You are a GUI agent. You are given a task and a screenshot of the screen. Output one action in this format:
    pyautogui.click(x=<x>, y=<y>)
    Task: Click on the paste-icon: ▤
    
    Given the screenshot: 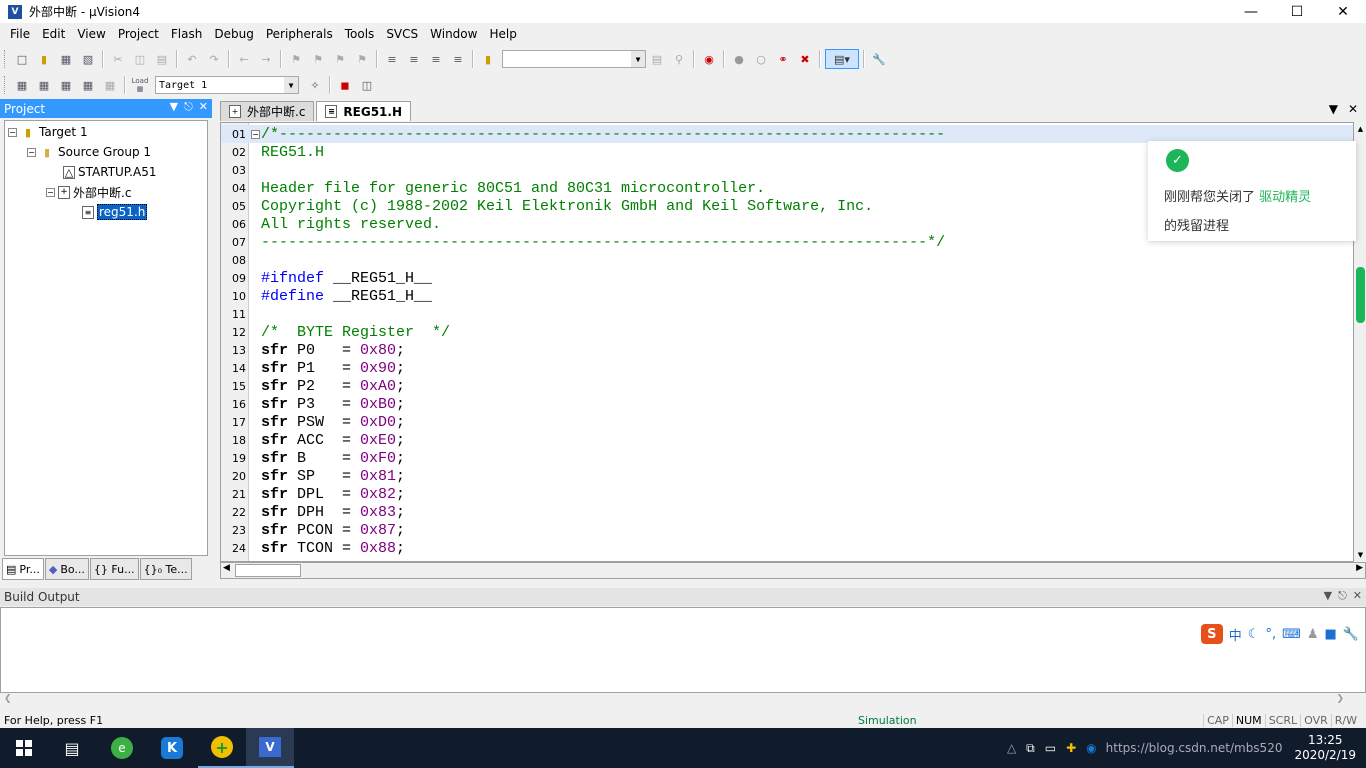 What is the action you would take?
    pyautogui.click(x=162, y=59)
    